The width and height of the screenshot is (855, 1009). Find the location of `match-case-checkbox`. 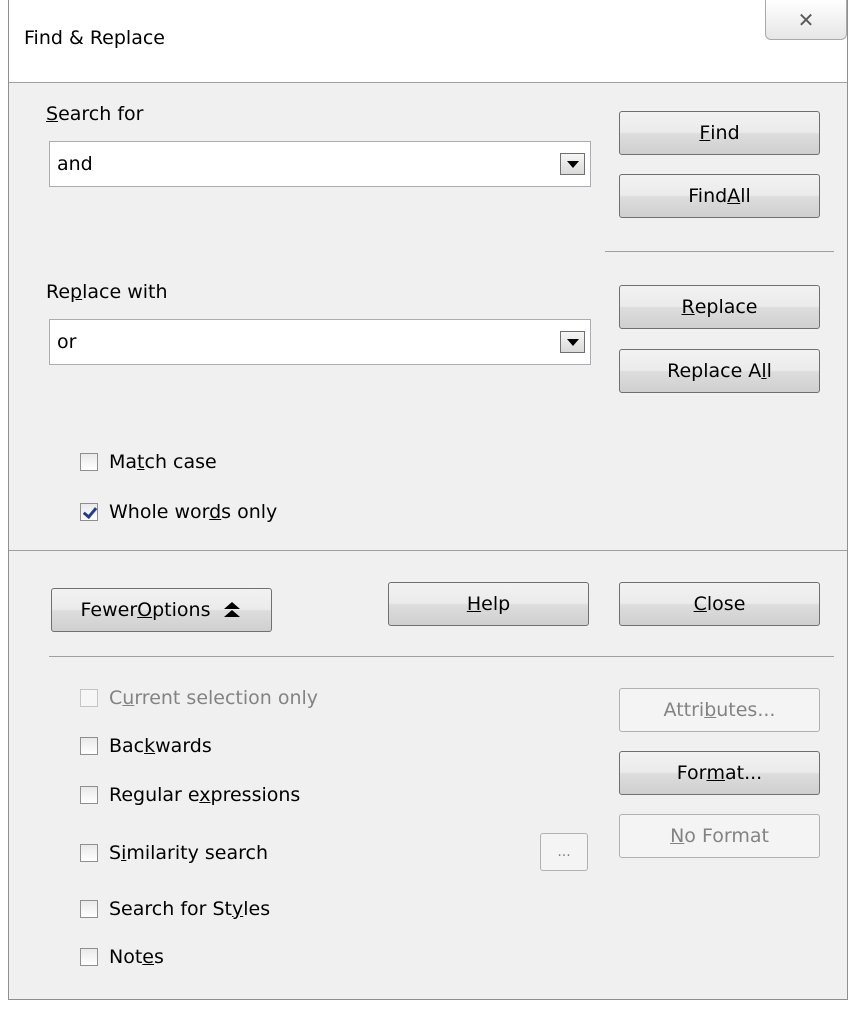

match-case-checkbox is located at coordinates (89, 462).